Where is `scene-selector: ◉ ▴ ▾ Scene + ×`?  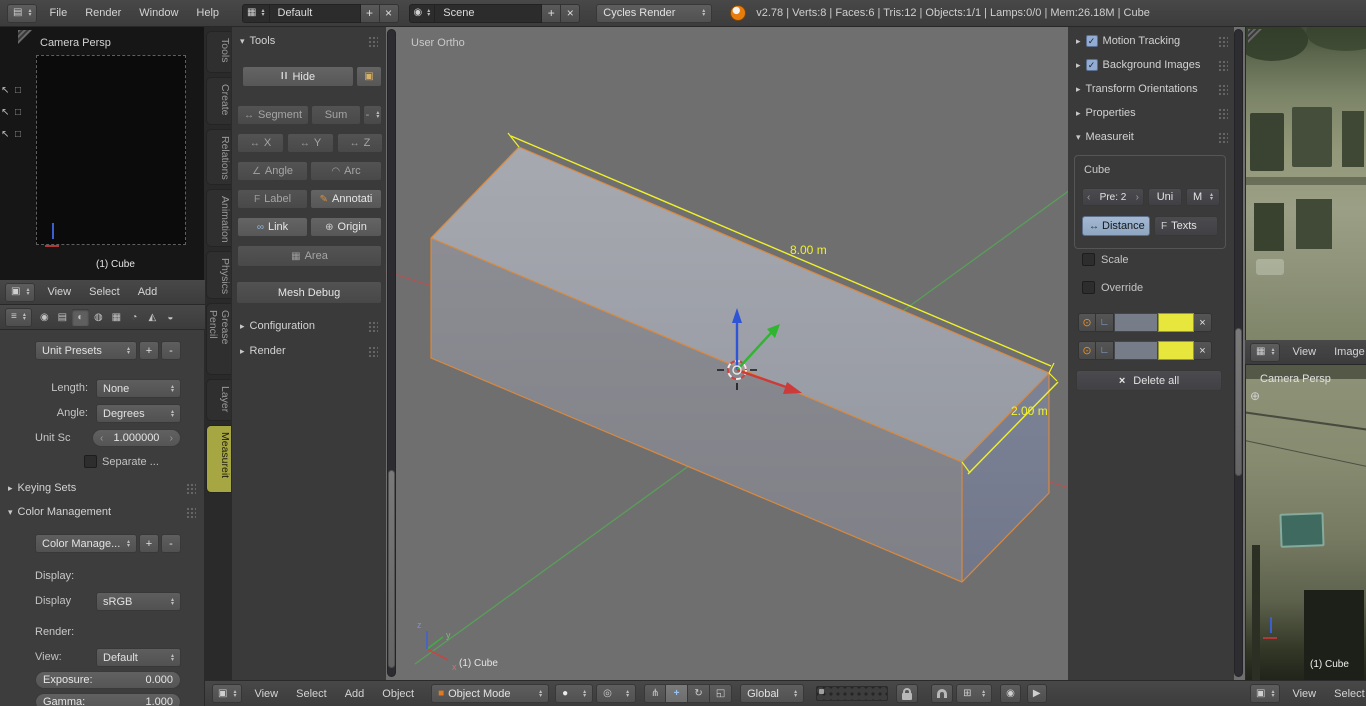
scene-selector: ◉ ▴ ▾ Scene + × is located at coordinates (494, 13).